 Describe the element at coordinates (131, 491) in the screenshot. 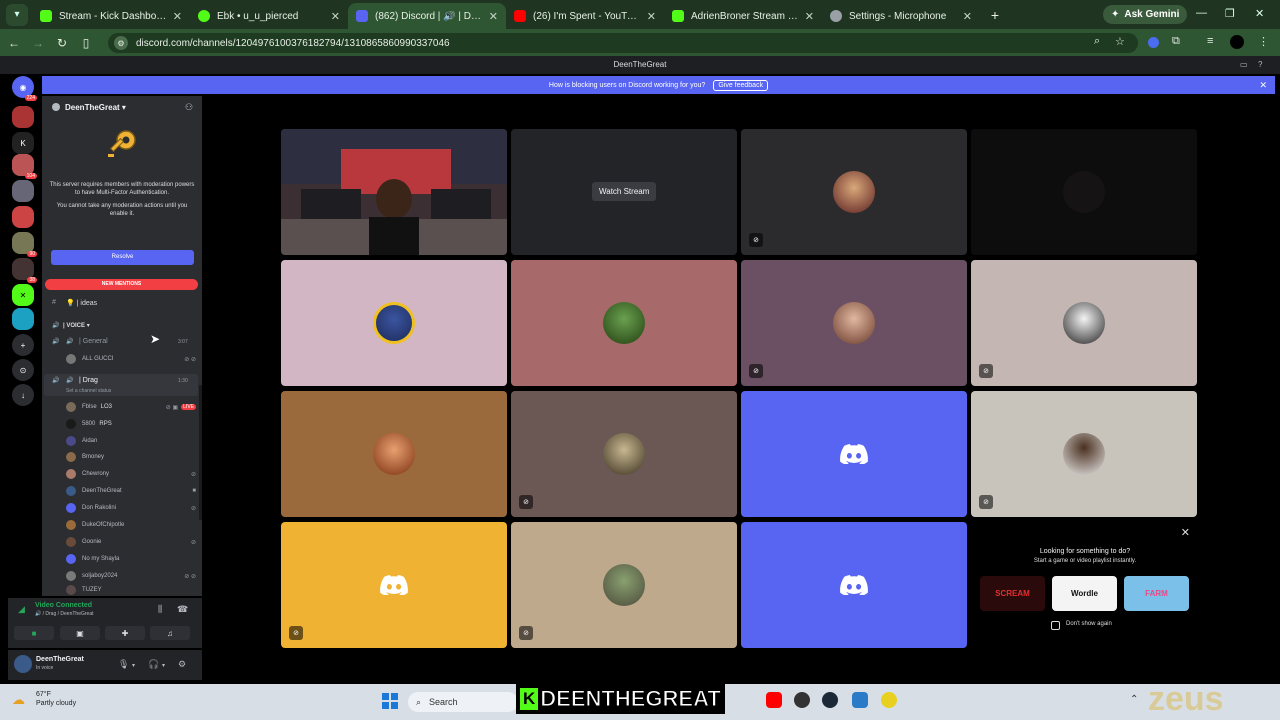

I see `voice-member: DeenTheGreat ■` at that location.